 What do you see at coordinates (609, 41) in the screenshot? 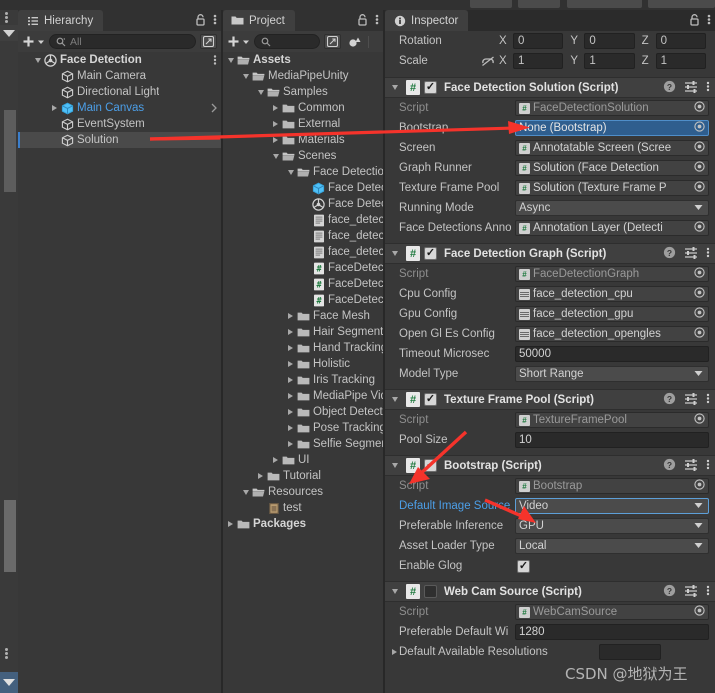
I see `axis-input-y: 0` at bounding box center [609, 41].